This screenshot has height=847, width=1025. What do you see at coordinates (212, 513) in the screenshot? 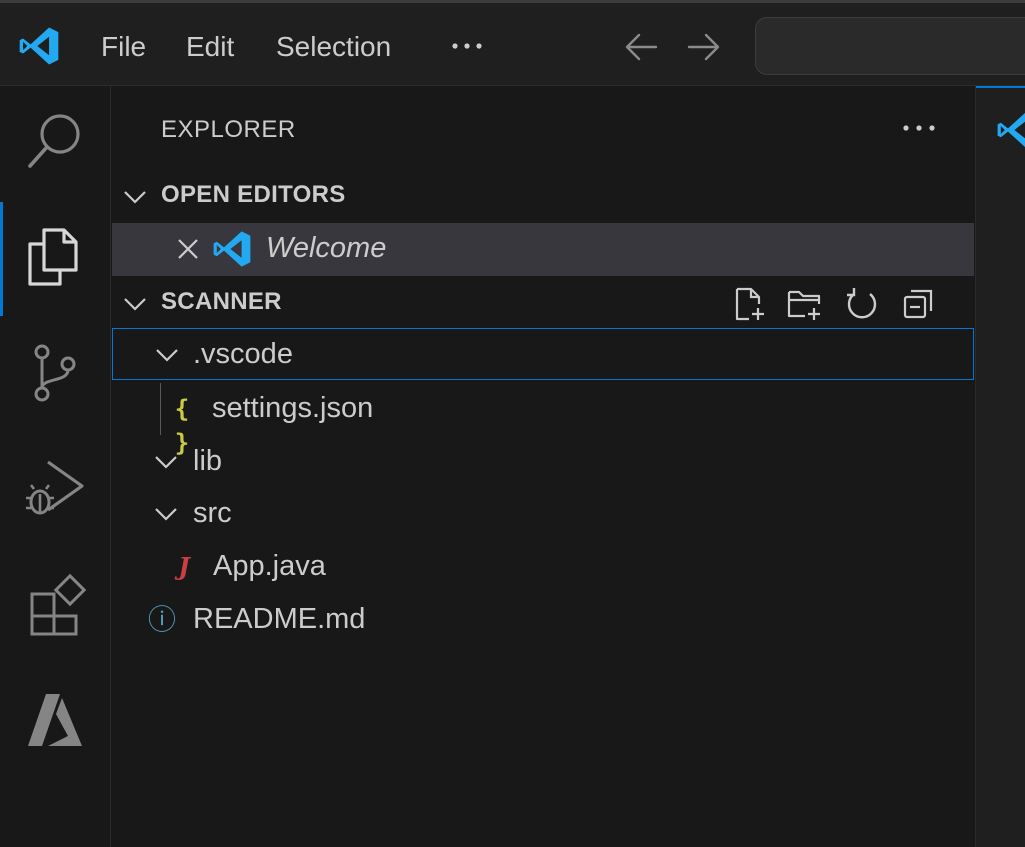
I see `tree-item-label: src` at bounding box center [212, 513].